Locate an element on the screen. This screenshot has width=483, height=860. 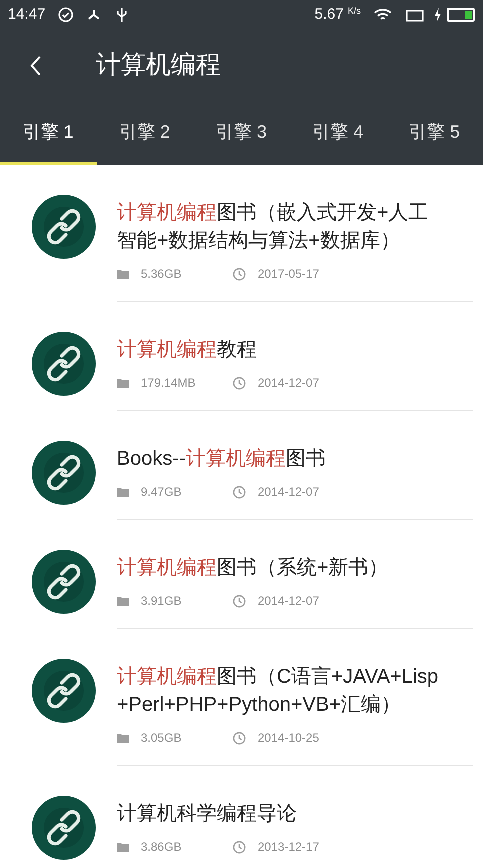
file-date: 2017-05-17 is located at coordinates (289, 274).